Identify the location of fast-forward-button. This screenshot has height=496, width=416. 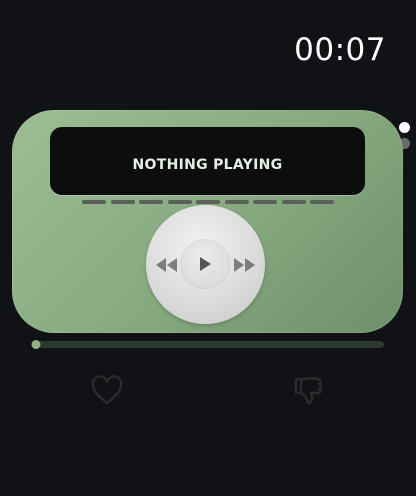
(244, 264).